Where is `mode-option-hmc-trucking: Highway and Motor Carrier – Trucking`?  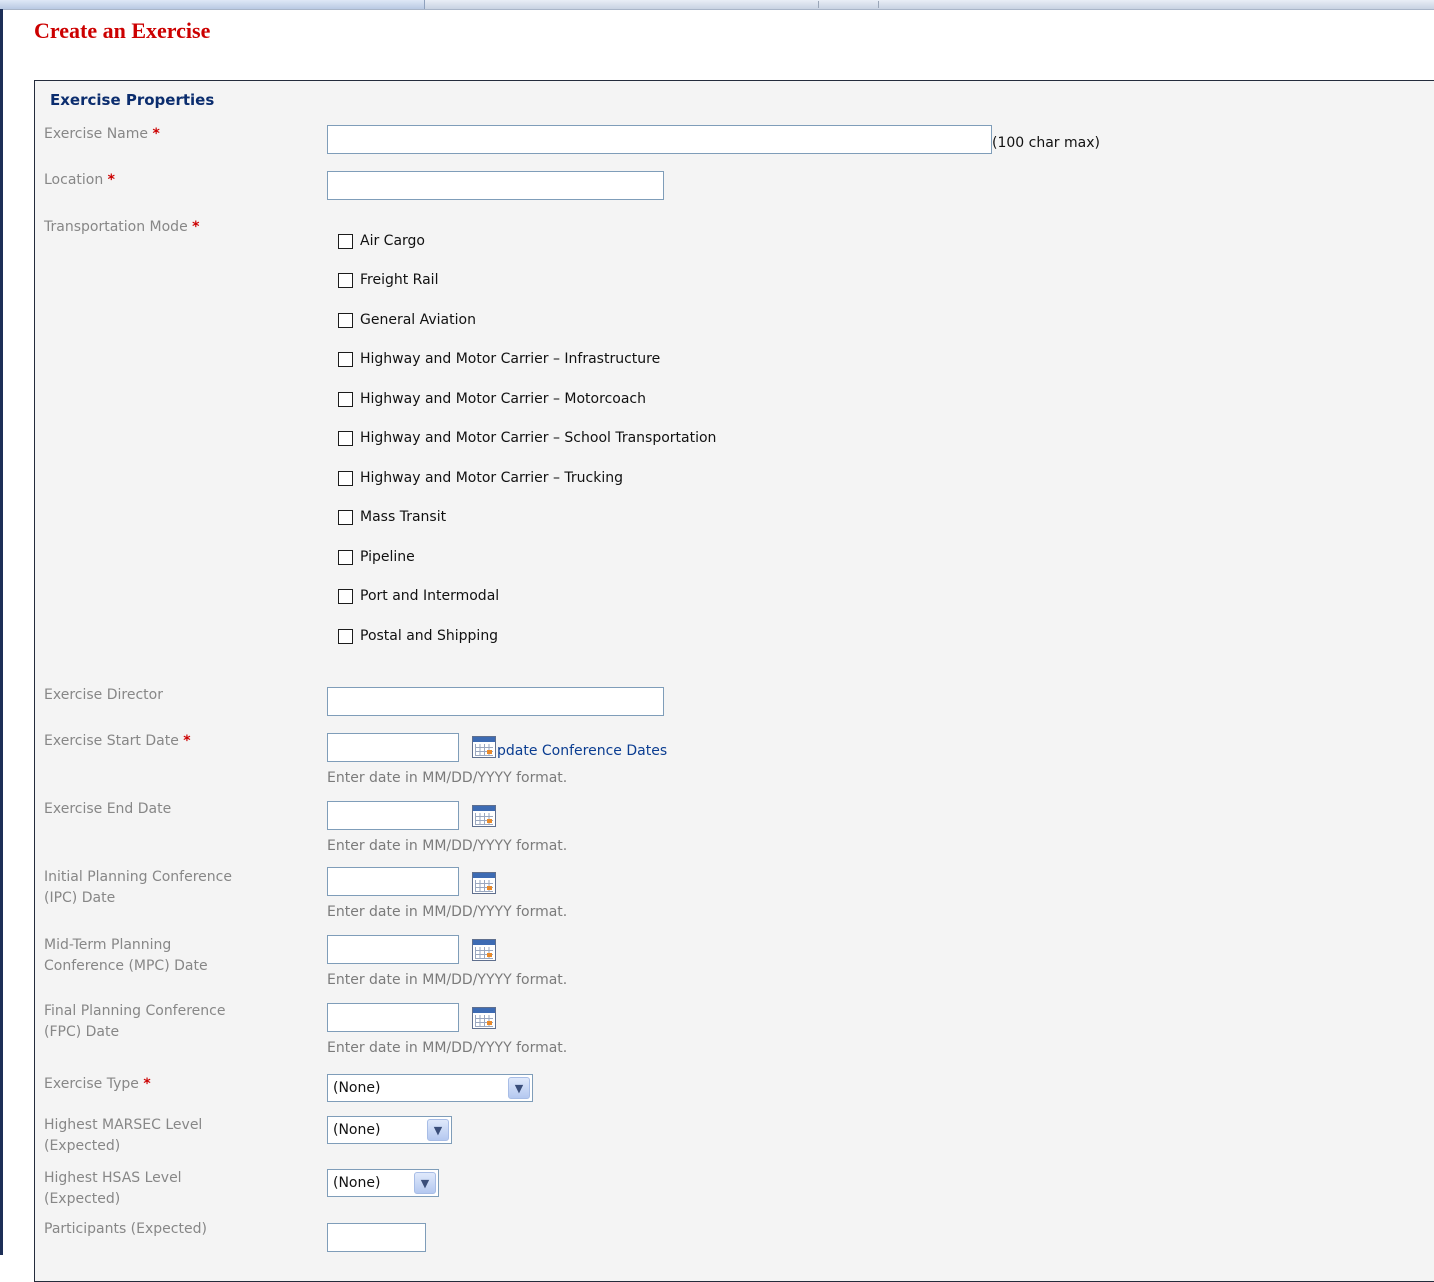 mode-option-hmc-trucking: Highway and Motor Carrier – Trucking is located at coordinates (480, 478).